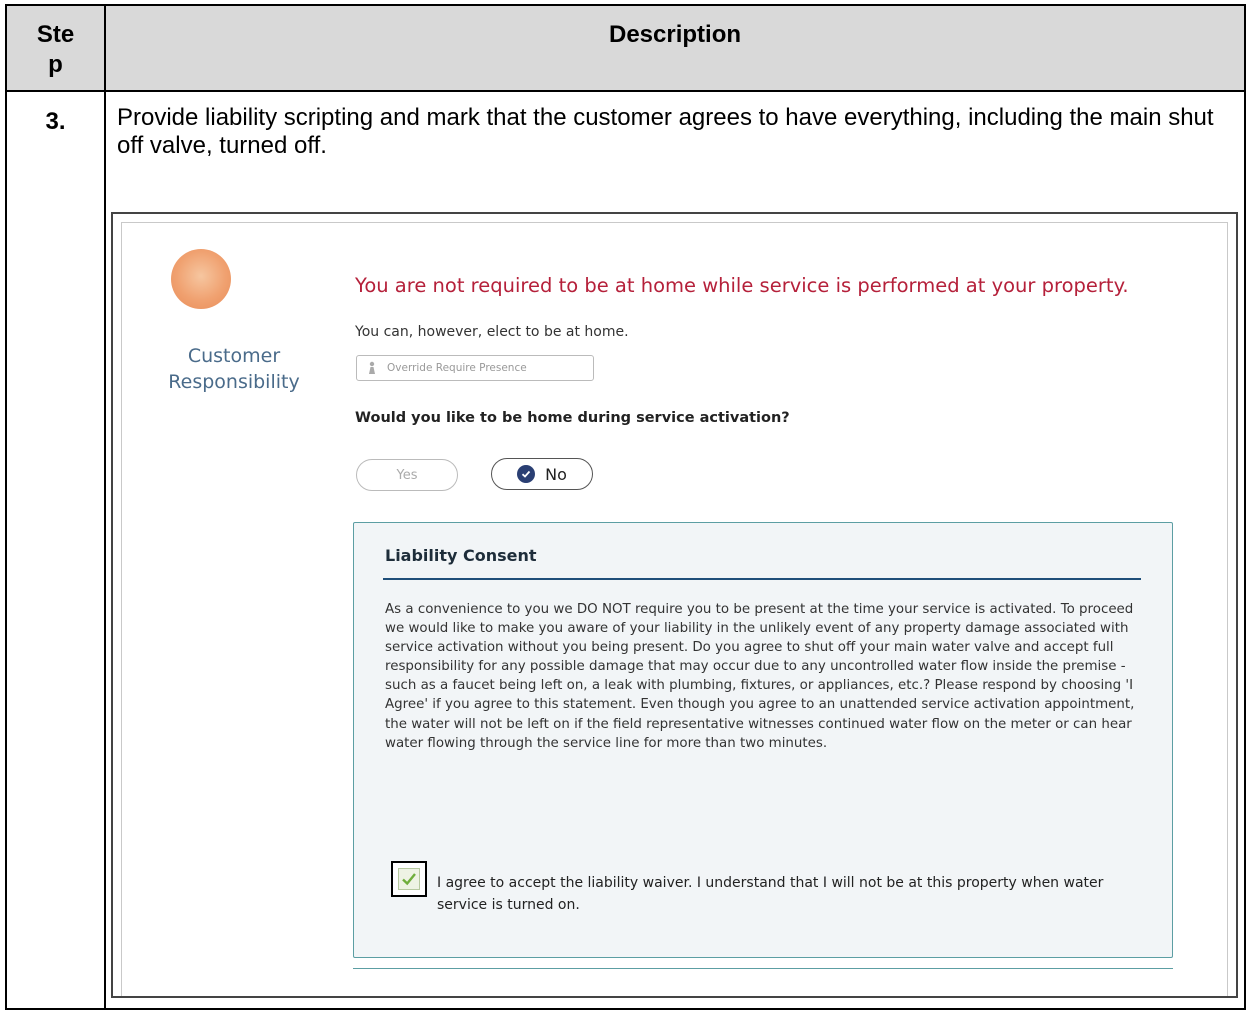 This screenshot has width=1250, height=1010. I want to click on checkmark-icon, so click(409, 879).